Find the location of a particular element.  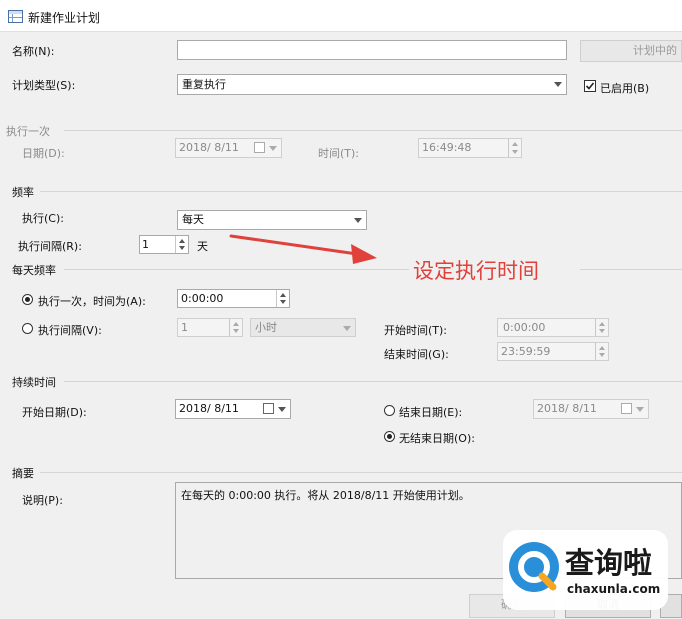

watermark-brand: 查询啦 is located at coordinates (609, 563).